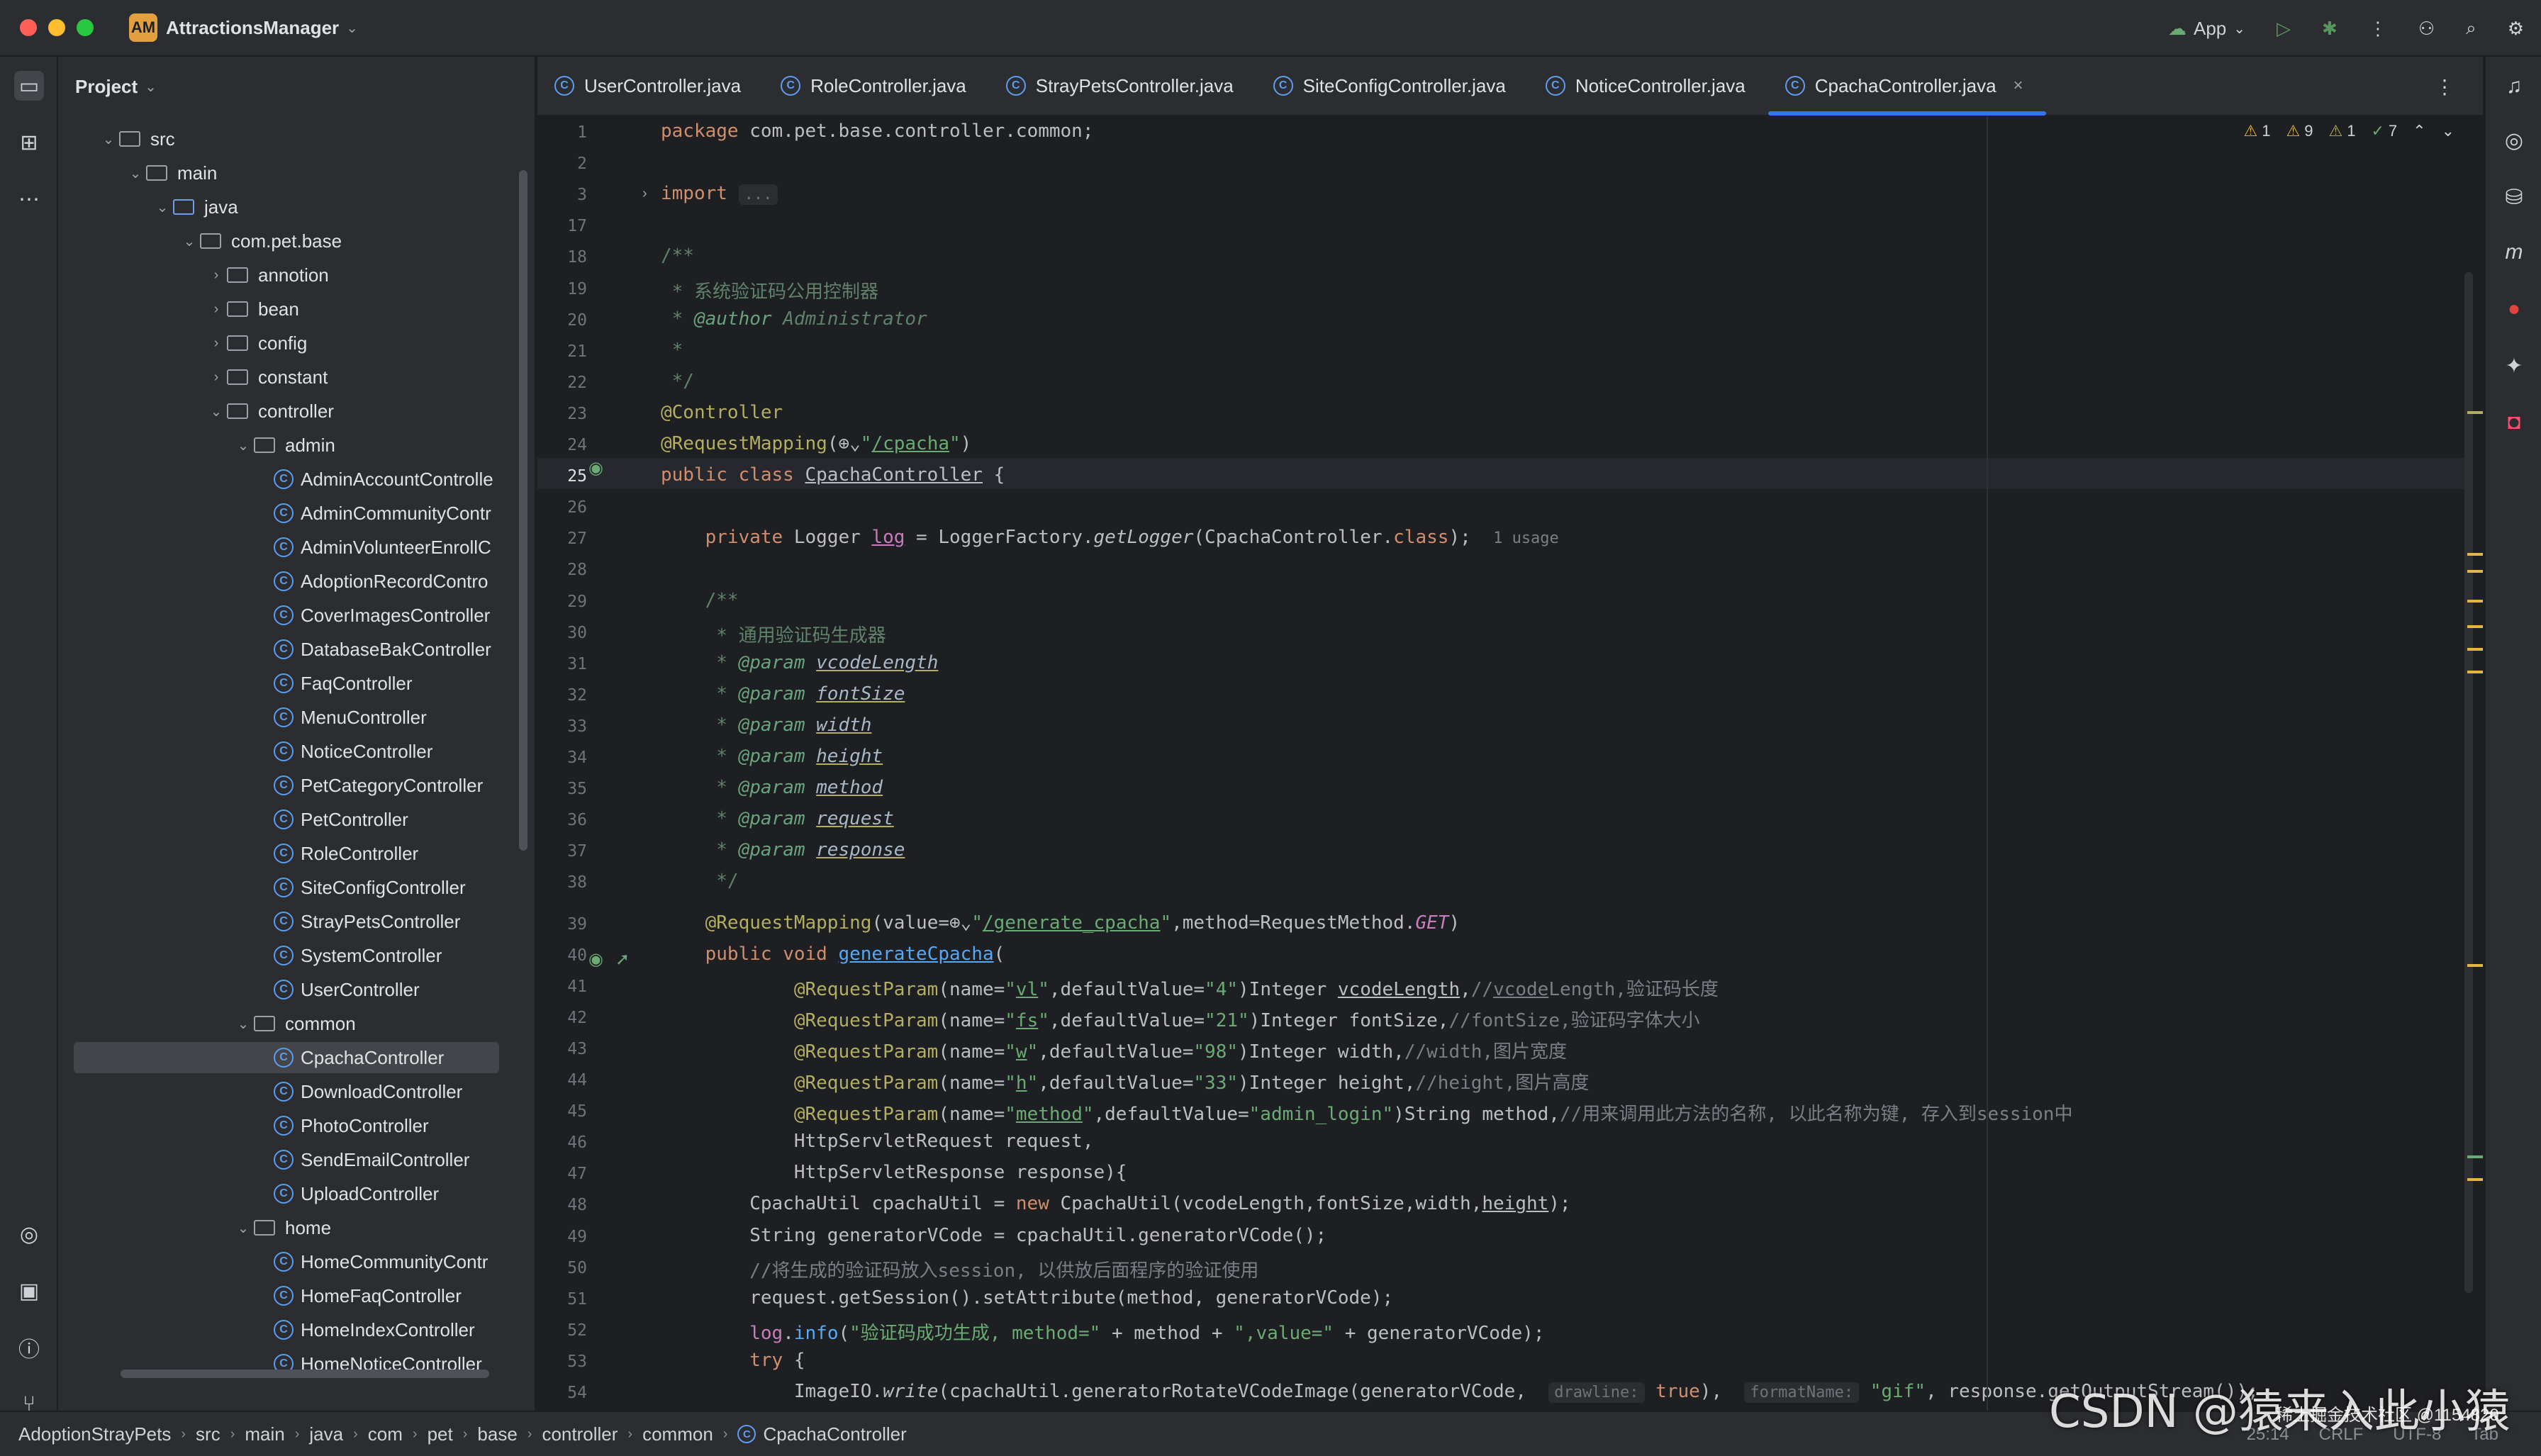 The image size is (2541, 1456). Describe the element at coordinates (29, 1291) in the screenshot. I see `terminal-tool-icon: ▣` at that location.